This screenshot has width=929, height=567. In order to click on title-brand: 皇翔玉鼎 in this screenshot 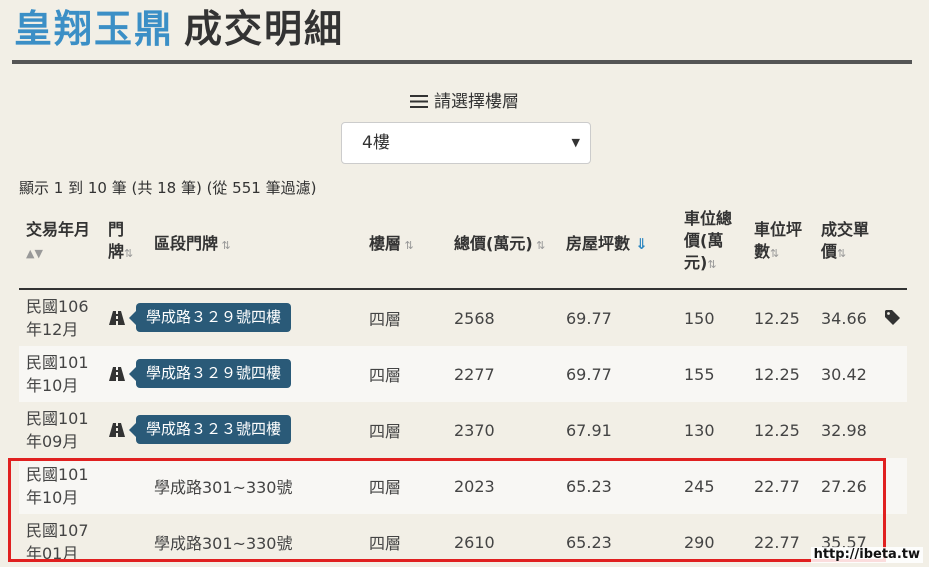, I will do `click(94, 29)`.